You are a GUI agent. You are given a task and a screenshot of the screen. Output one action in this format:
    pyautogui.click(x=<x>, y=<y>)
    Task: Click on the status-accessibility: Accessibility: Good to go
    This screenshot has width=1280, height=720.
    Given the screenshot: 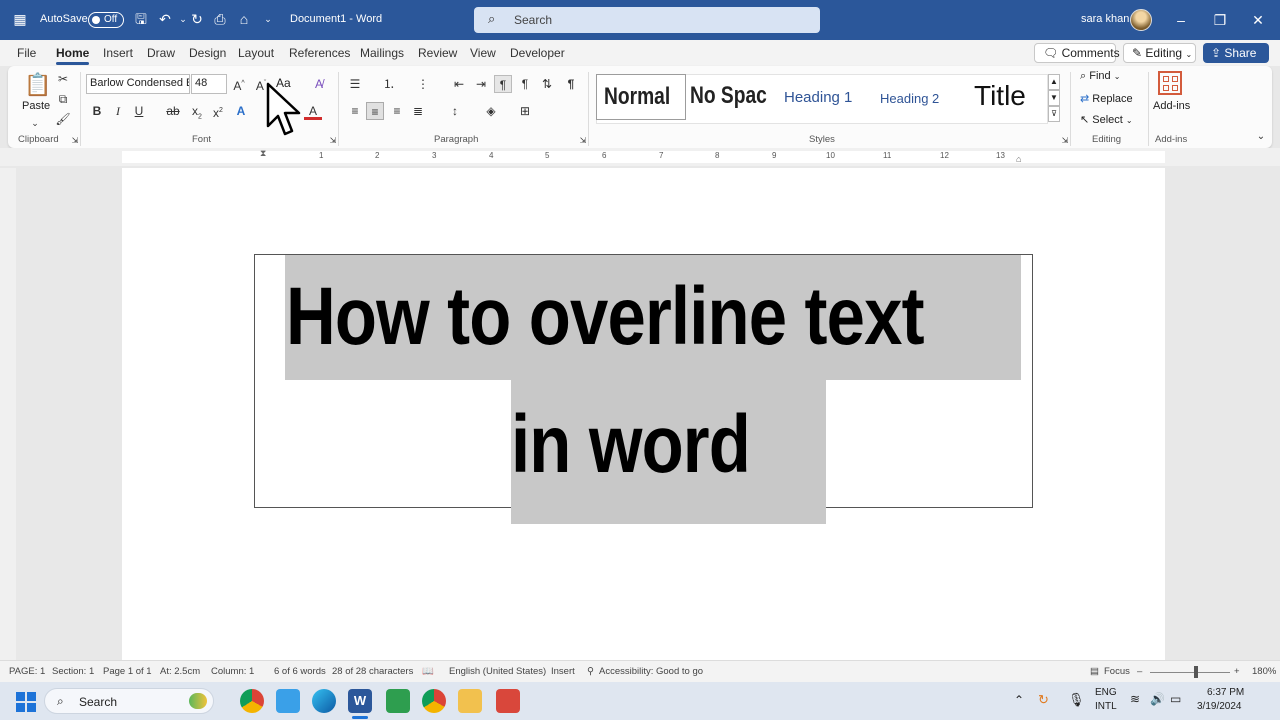 What is the action you would take?
    pyautogui.click(x=651, y=671)
    